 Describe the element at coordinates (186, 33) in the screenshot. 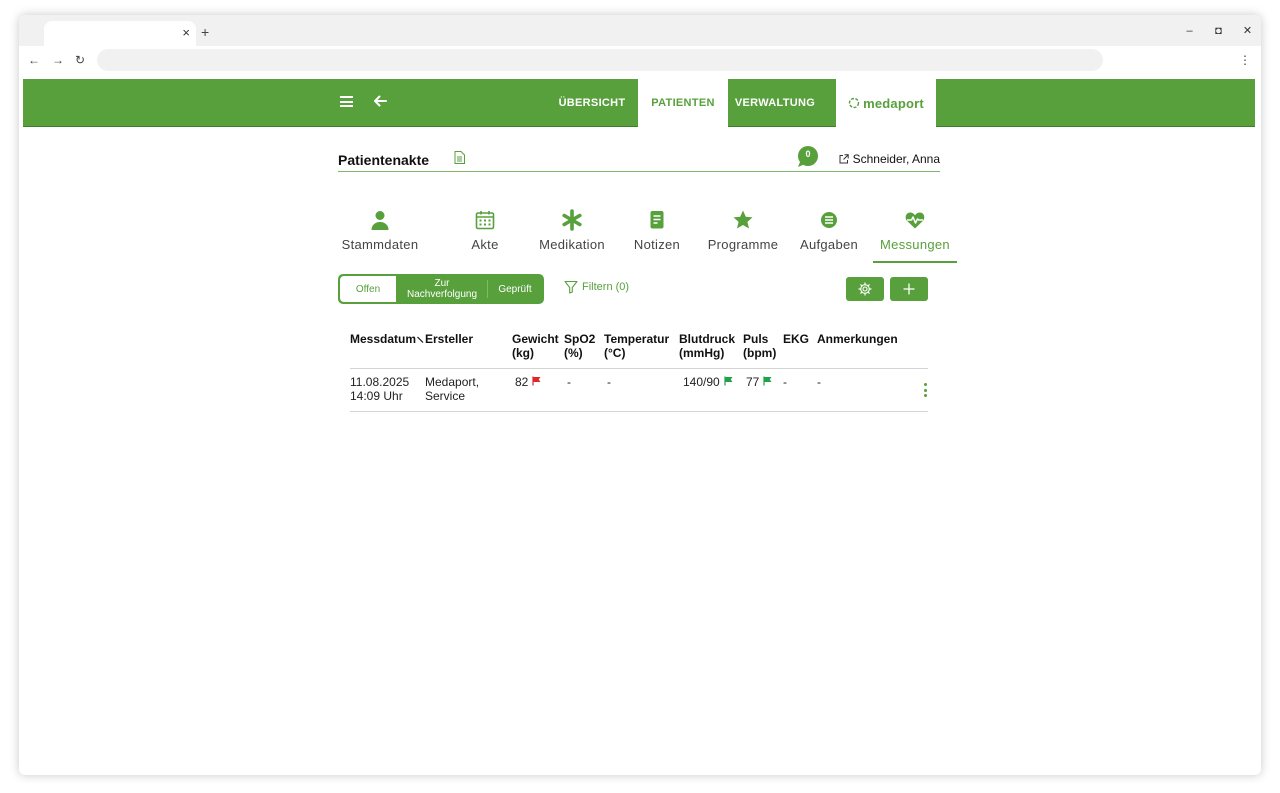

I see `tab-close-icon: ×` at that location.